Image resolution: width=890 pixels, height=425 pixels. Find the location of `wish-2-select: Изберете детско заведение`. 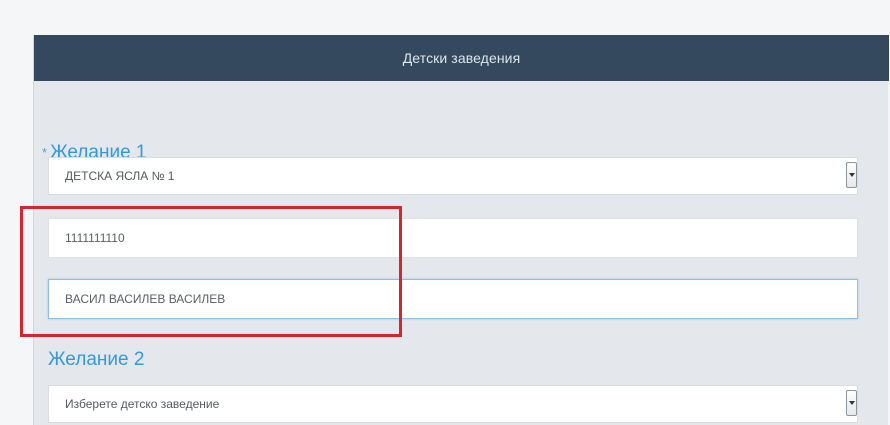

wish-2-select: Изберете детско заведение is located at coordinates (453, 404).